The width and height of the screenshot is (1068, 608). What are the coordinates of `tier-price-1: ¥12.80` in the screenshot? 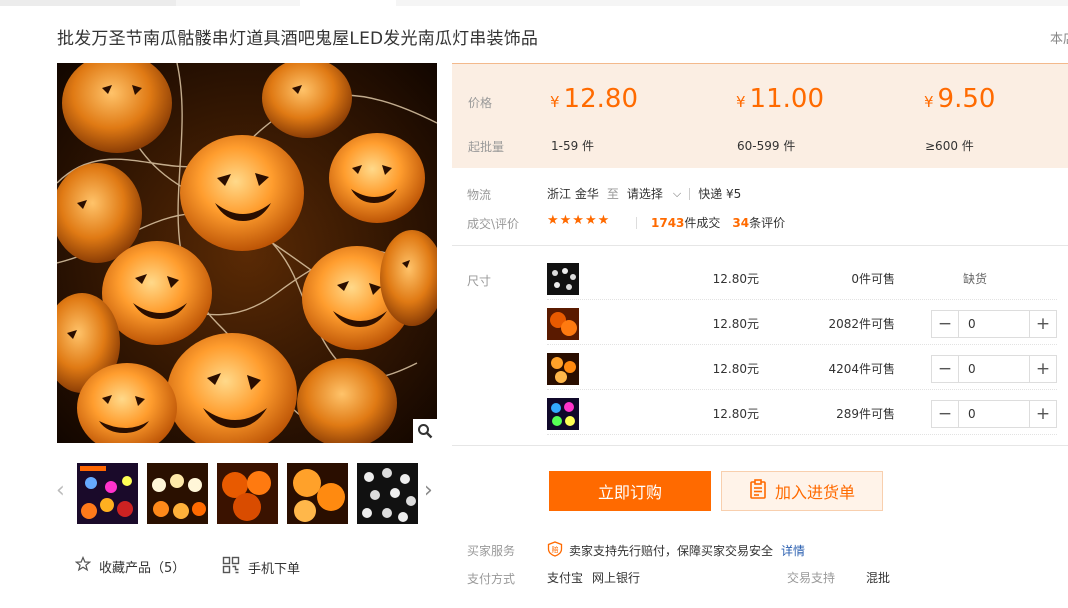 It's located at (594, 99).